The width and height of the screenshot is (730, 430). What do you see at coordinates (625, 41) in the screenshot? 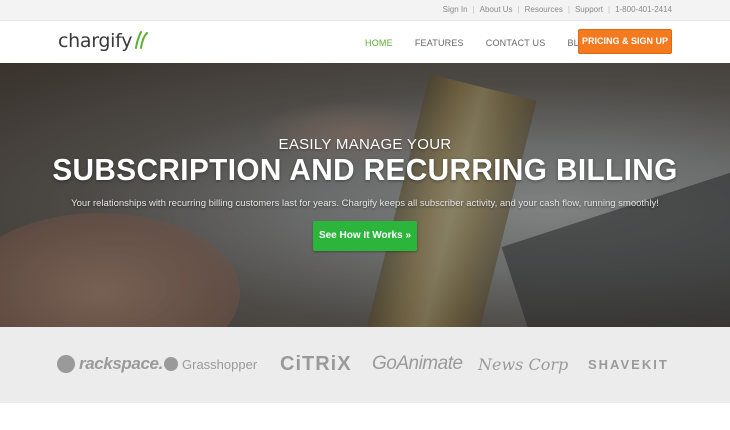
I see `pricing-signup-button: PRICING & SIGN UP` at bounding box center [625, 41].